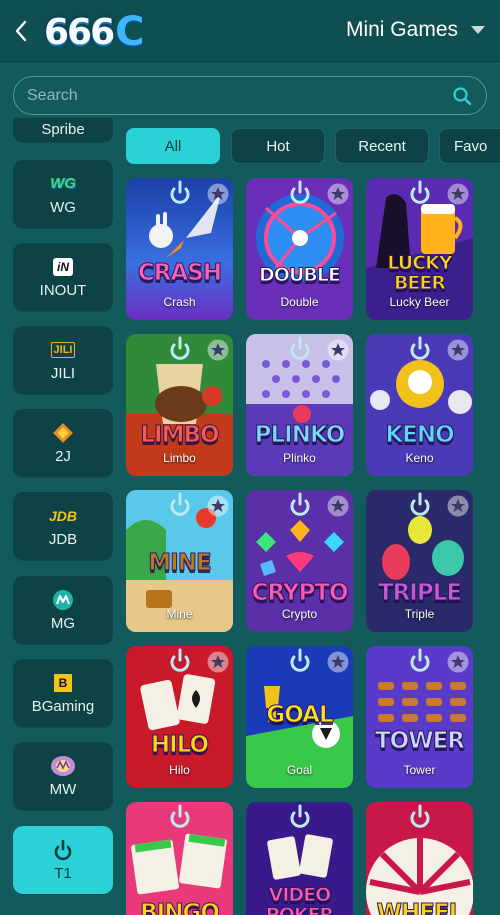  What do you see at coordinates (63, 350) in the screenshot?
I see `jili-logo-icon: JILI` at bounding box center [63, 350].